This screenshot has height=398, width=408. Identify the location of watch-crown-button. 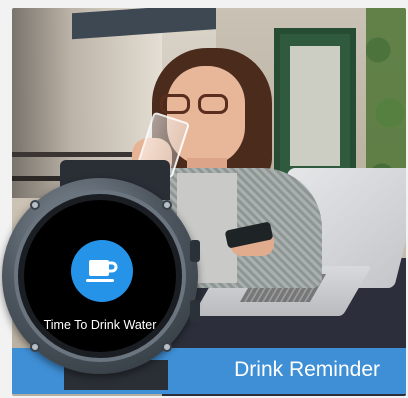
(195, 251).